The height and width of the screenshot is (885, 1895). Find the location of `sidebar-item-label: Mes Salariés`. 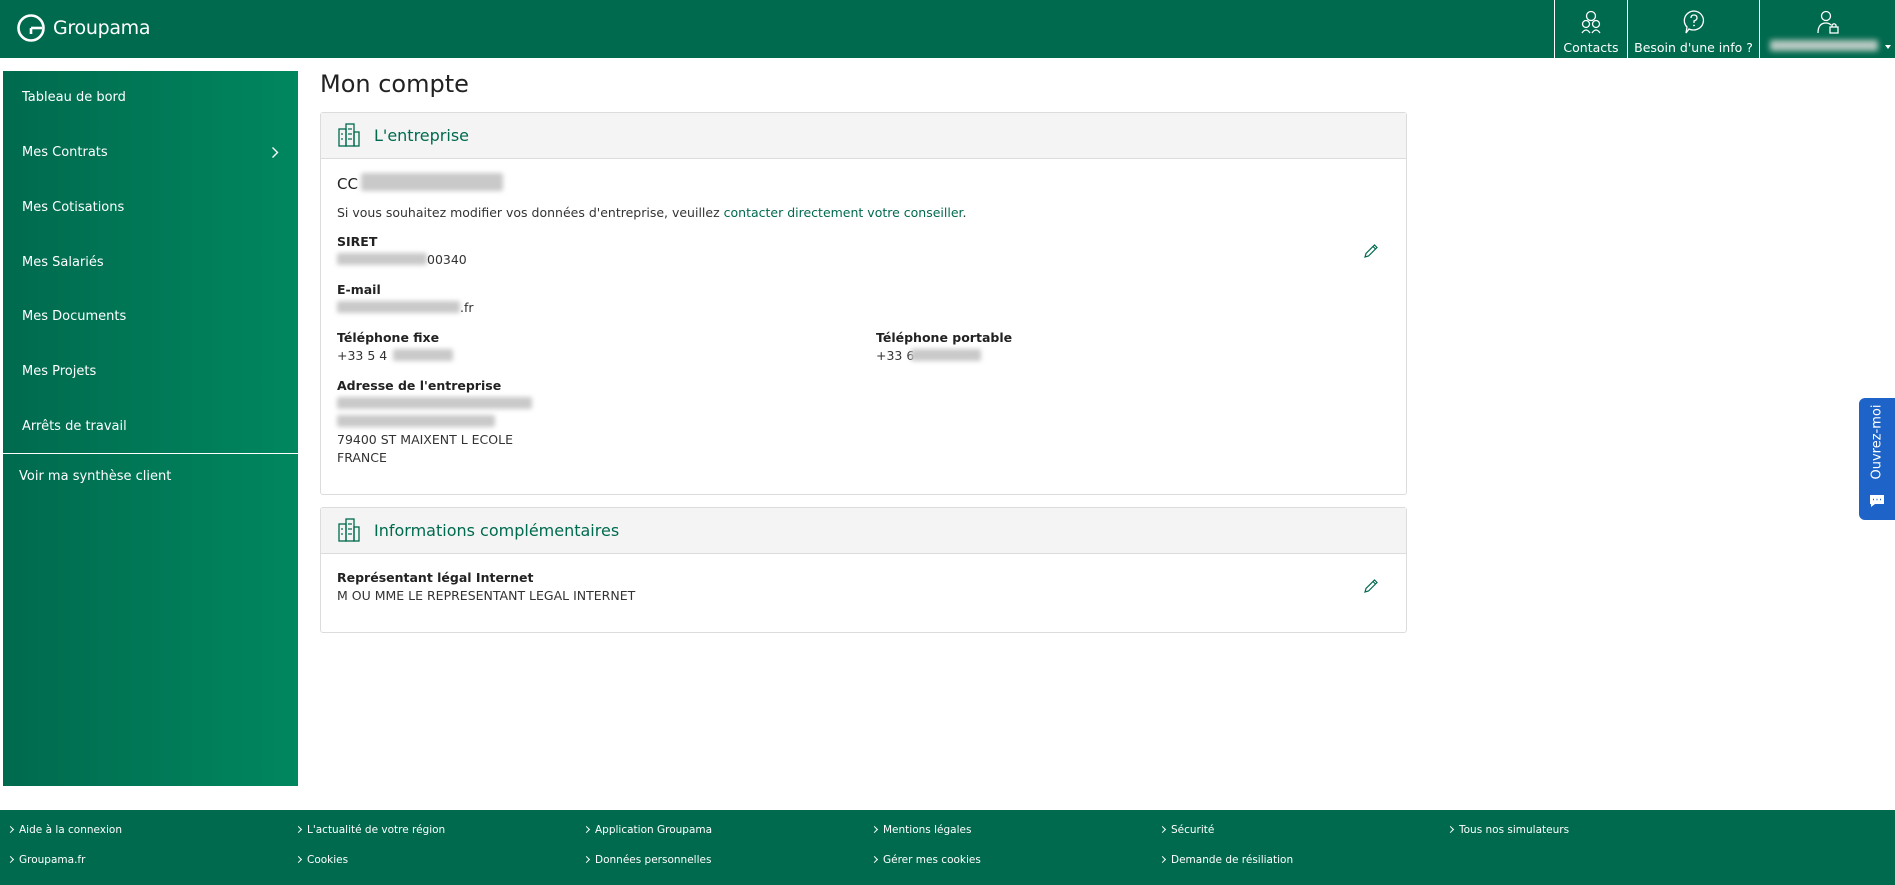

sidebar-item-label: Mes Salariés is located at coordinates (63, 262).